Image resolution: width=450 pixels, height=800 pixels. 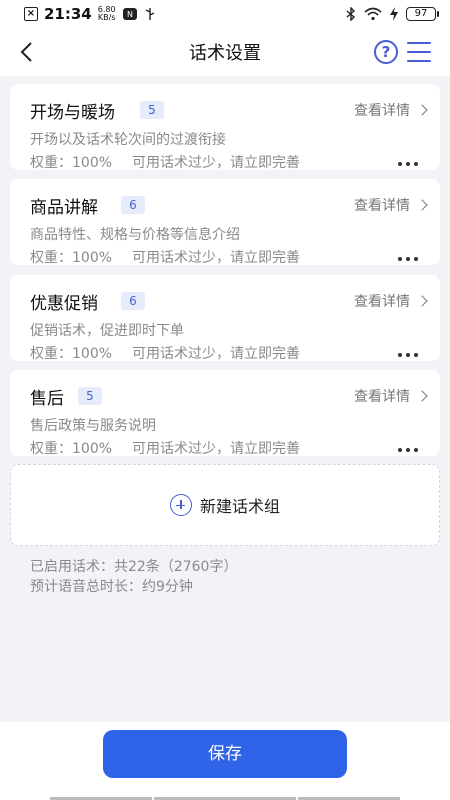 What do you see at coordinates (180, 505) in the screenshot?
I see `plus-circle-icon` at bounding box center [180, 505].